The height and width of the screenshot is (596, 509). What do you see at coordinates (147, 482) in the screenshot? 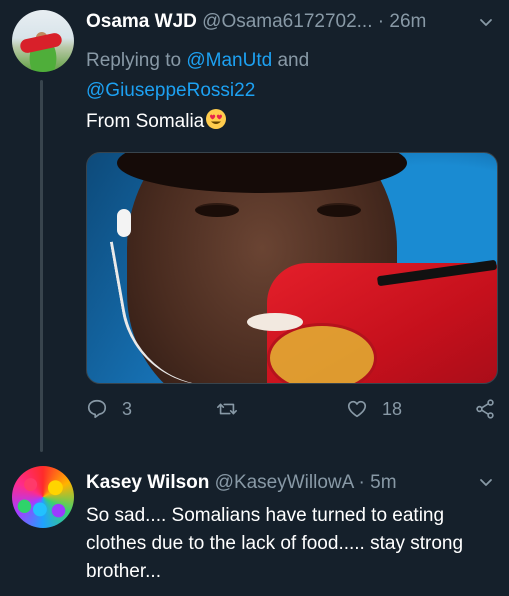
I see `display-name: Kasey Wilson` at bounding box center [147, 482].